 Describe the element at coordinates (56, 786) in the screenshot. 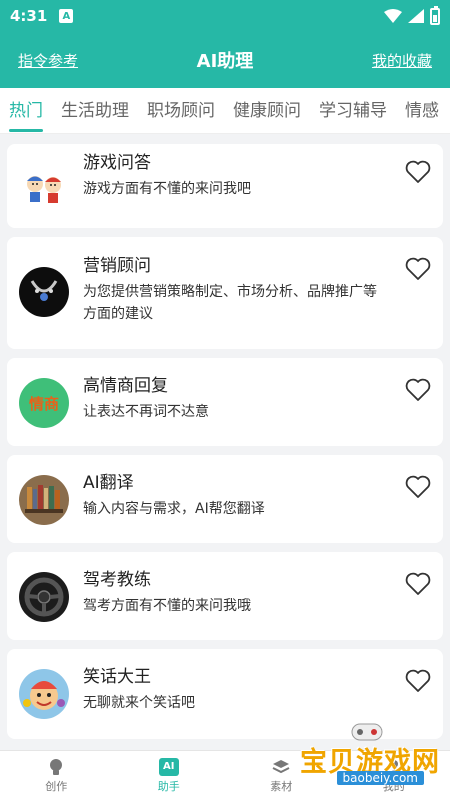

I see `nav-label: 创作` at that location.